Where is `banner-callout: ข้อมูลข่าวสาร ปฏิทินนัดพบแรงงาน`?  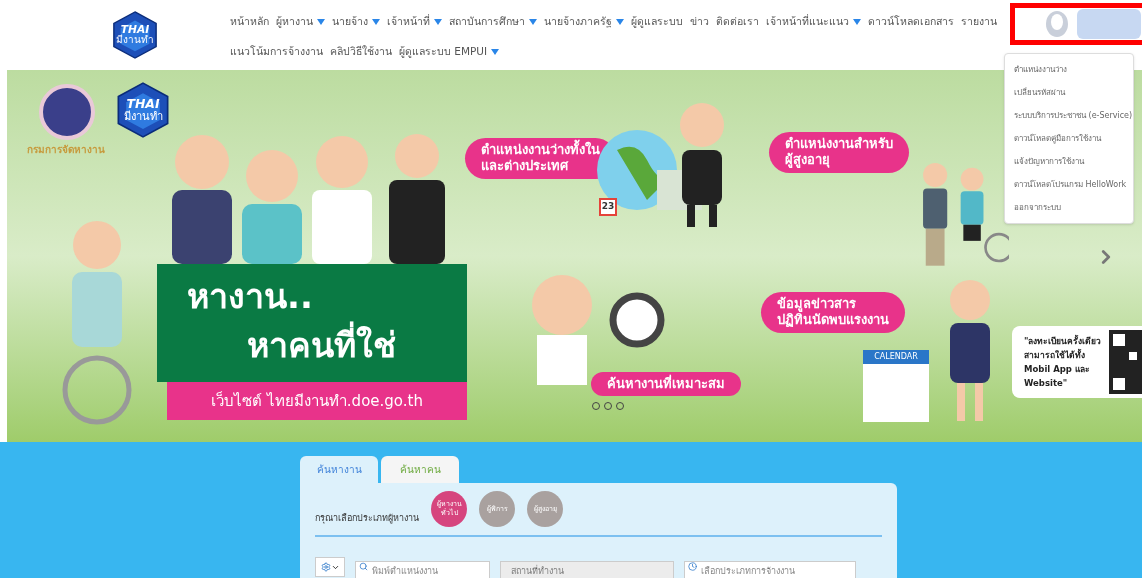 banner-callout: ข้อมูลข่าวสาร ปฏิทินนัดพบแรงงาน is located at coordinates (833, 312).